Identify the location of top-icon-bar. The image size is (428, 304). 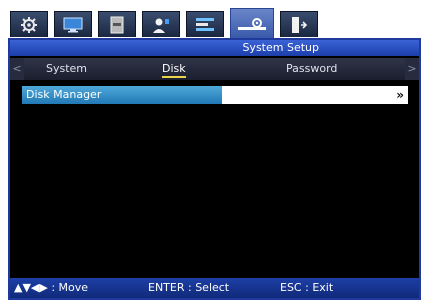
(175, 24).